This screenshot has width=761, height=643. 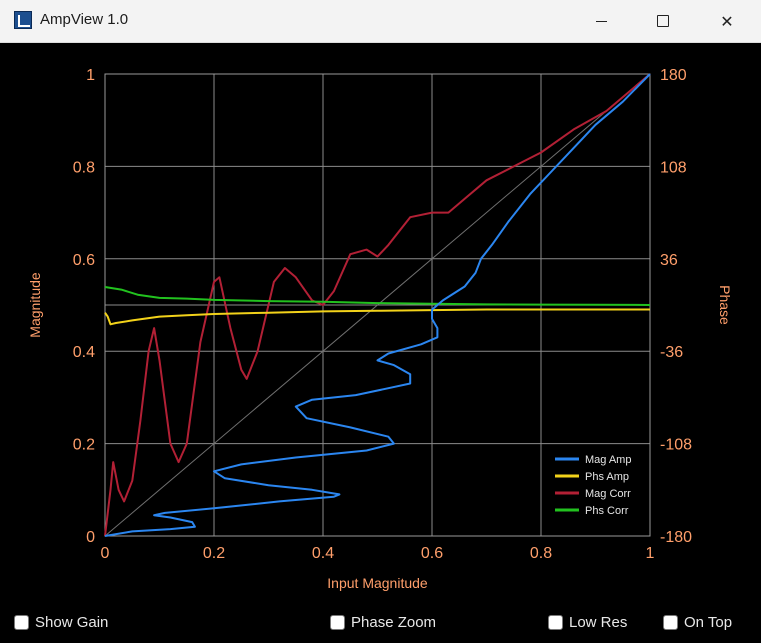 I want to click on maximize-button, so click(x=663, y=21).